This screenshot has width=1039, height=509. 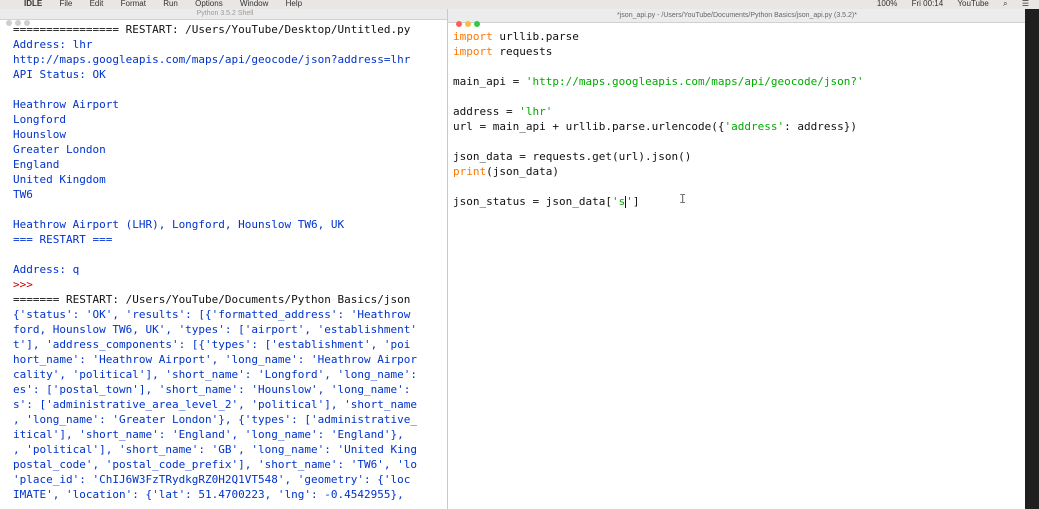 I want to click on shell-line: Heathrow Airport, so click(x=66, y=104).